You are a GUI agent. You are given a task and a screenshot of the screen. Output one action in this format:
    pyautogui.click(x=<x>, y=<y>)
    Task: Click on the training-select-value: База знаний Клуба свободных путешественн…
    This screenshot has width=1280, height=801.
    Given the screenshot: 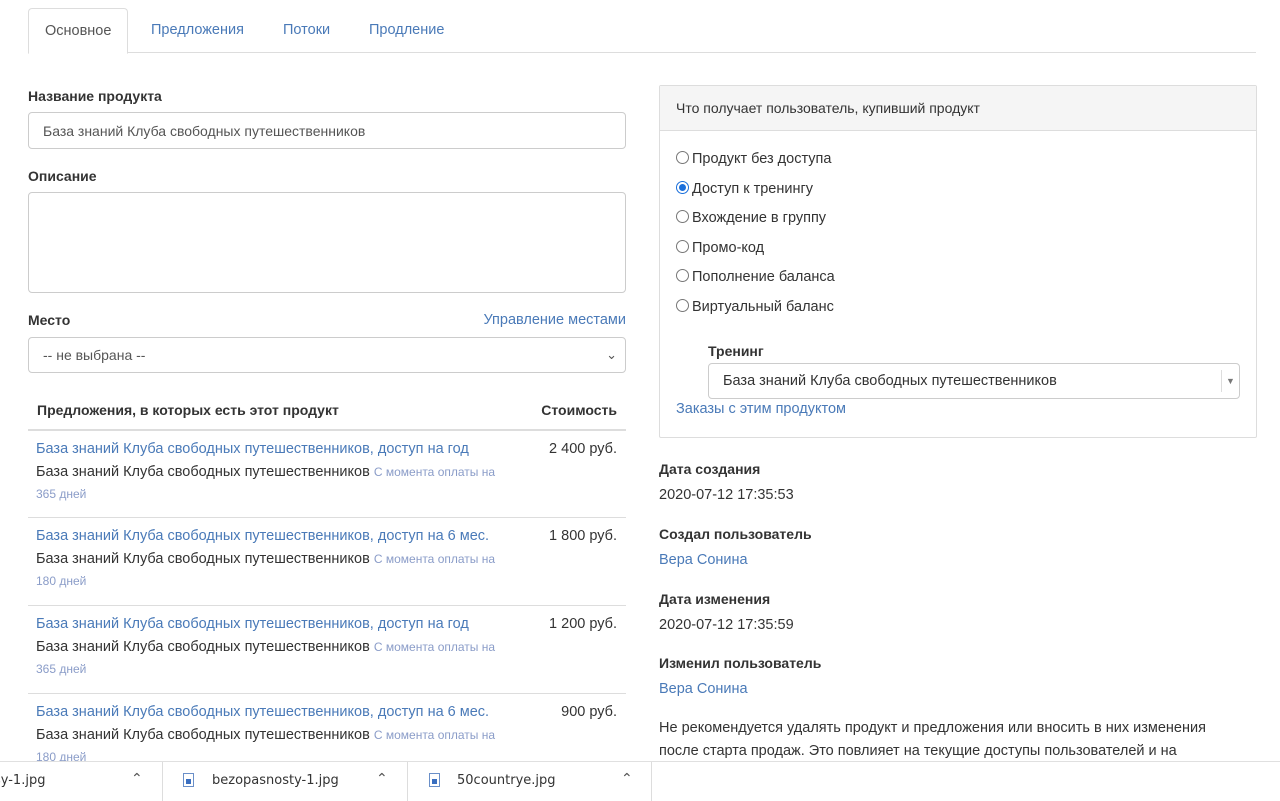 What is the action you would take?
    pyautogui.click(x=890, y=381)
    